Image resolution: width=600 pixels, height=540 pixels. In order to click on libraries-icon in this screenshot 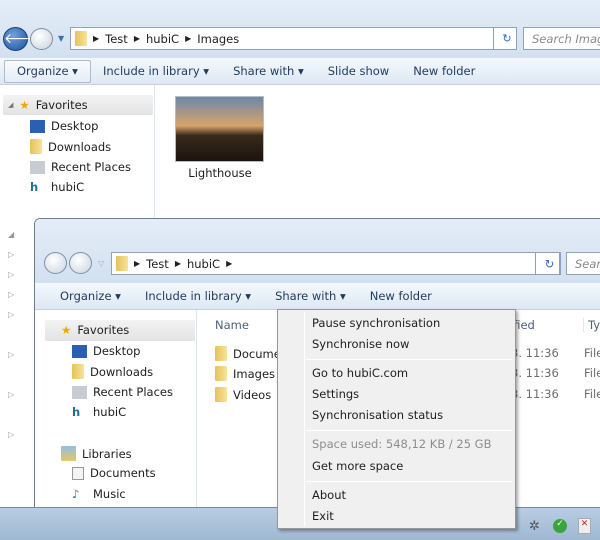, I will do `click(68, 453)`.